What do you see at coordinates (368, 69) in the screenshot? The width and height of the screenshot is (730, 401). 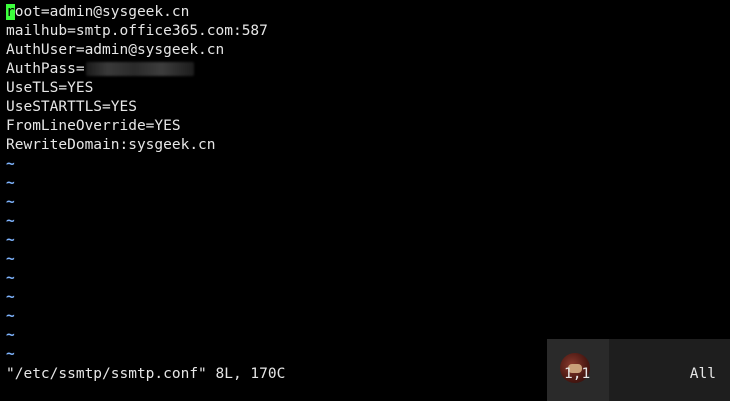 I see `buffer-line-4: AuthPass=` at bounding box center [368, 69].